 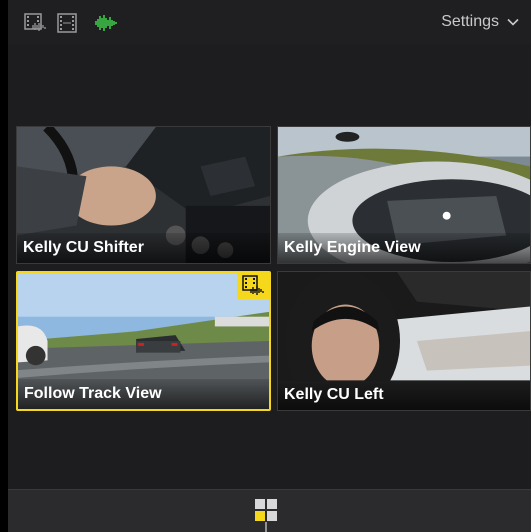 What do you see at coordinates (470, 21) in the screenshot?
I see `settings-label: Settings` at bounding box center [470, 21].